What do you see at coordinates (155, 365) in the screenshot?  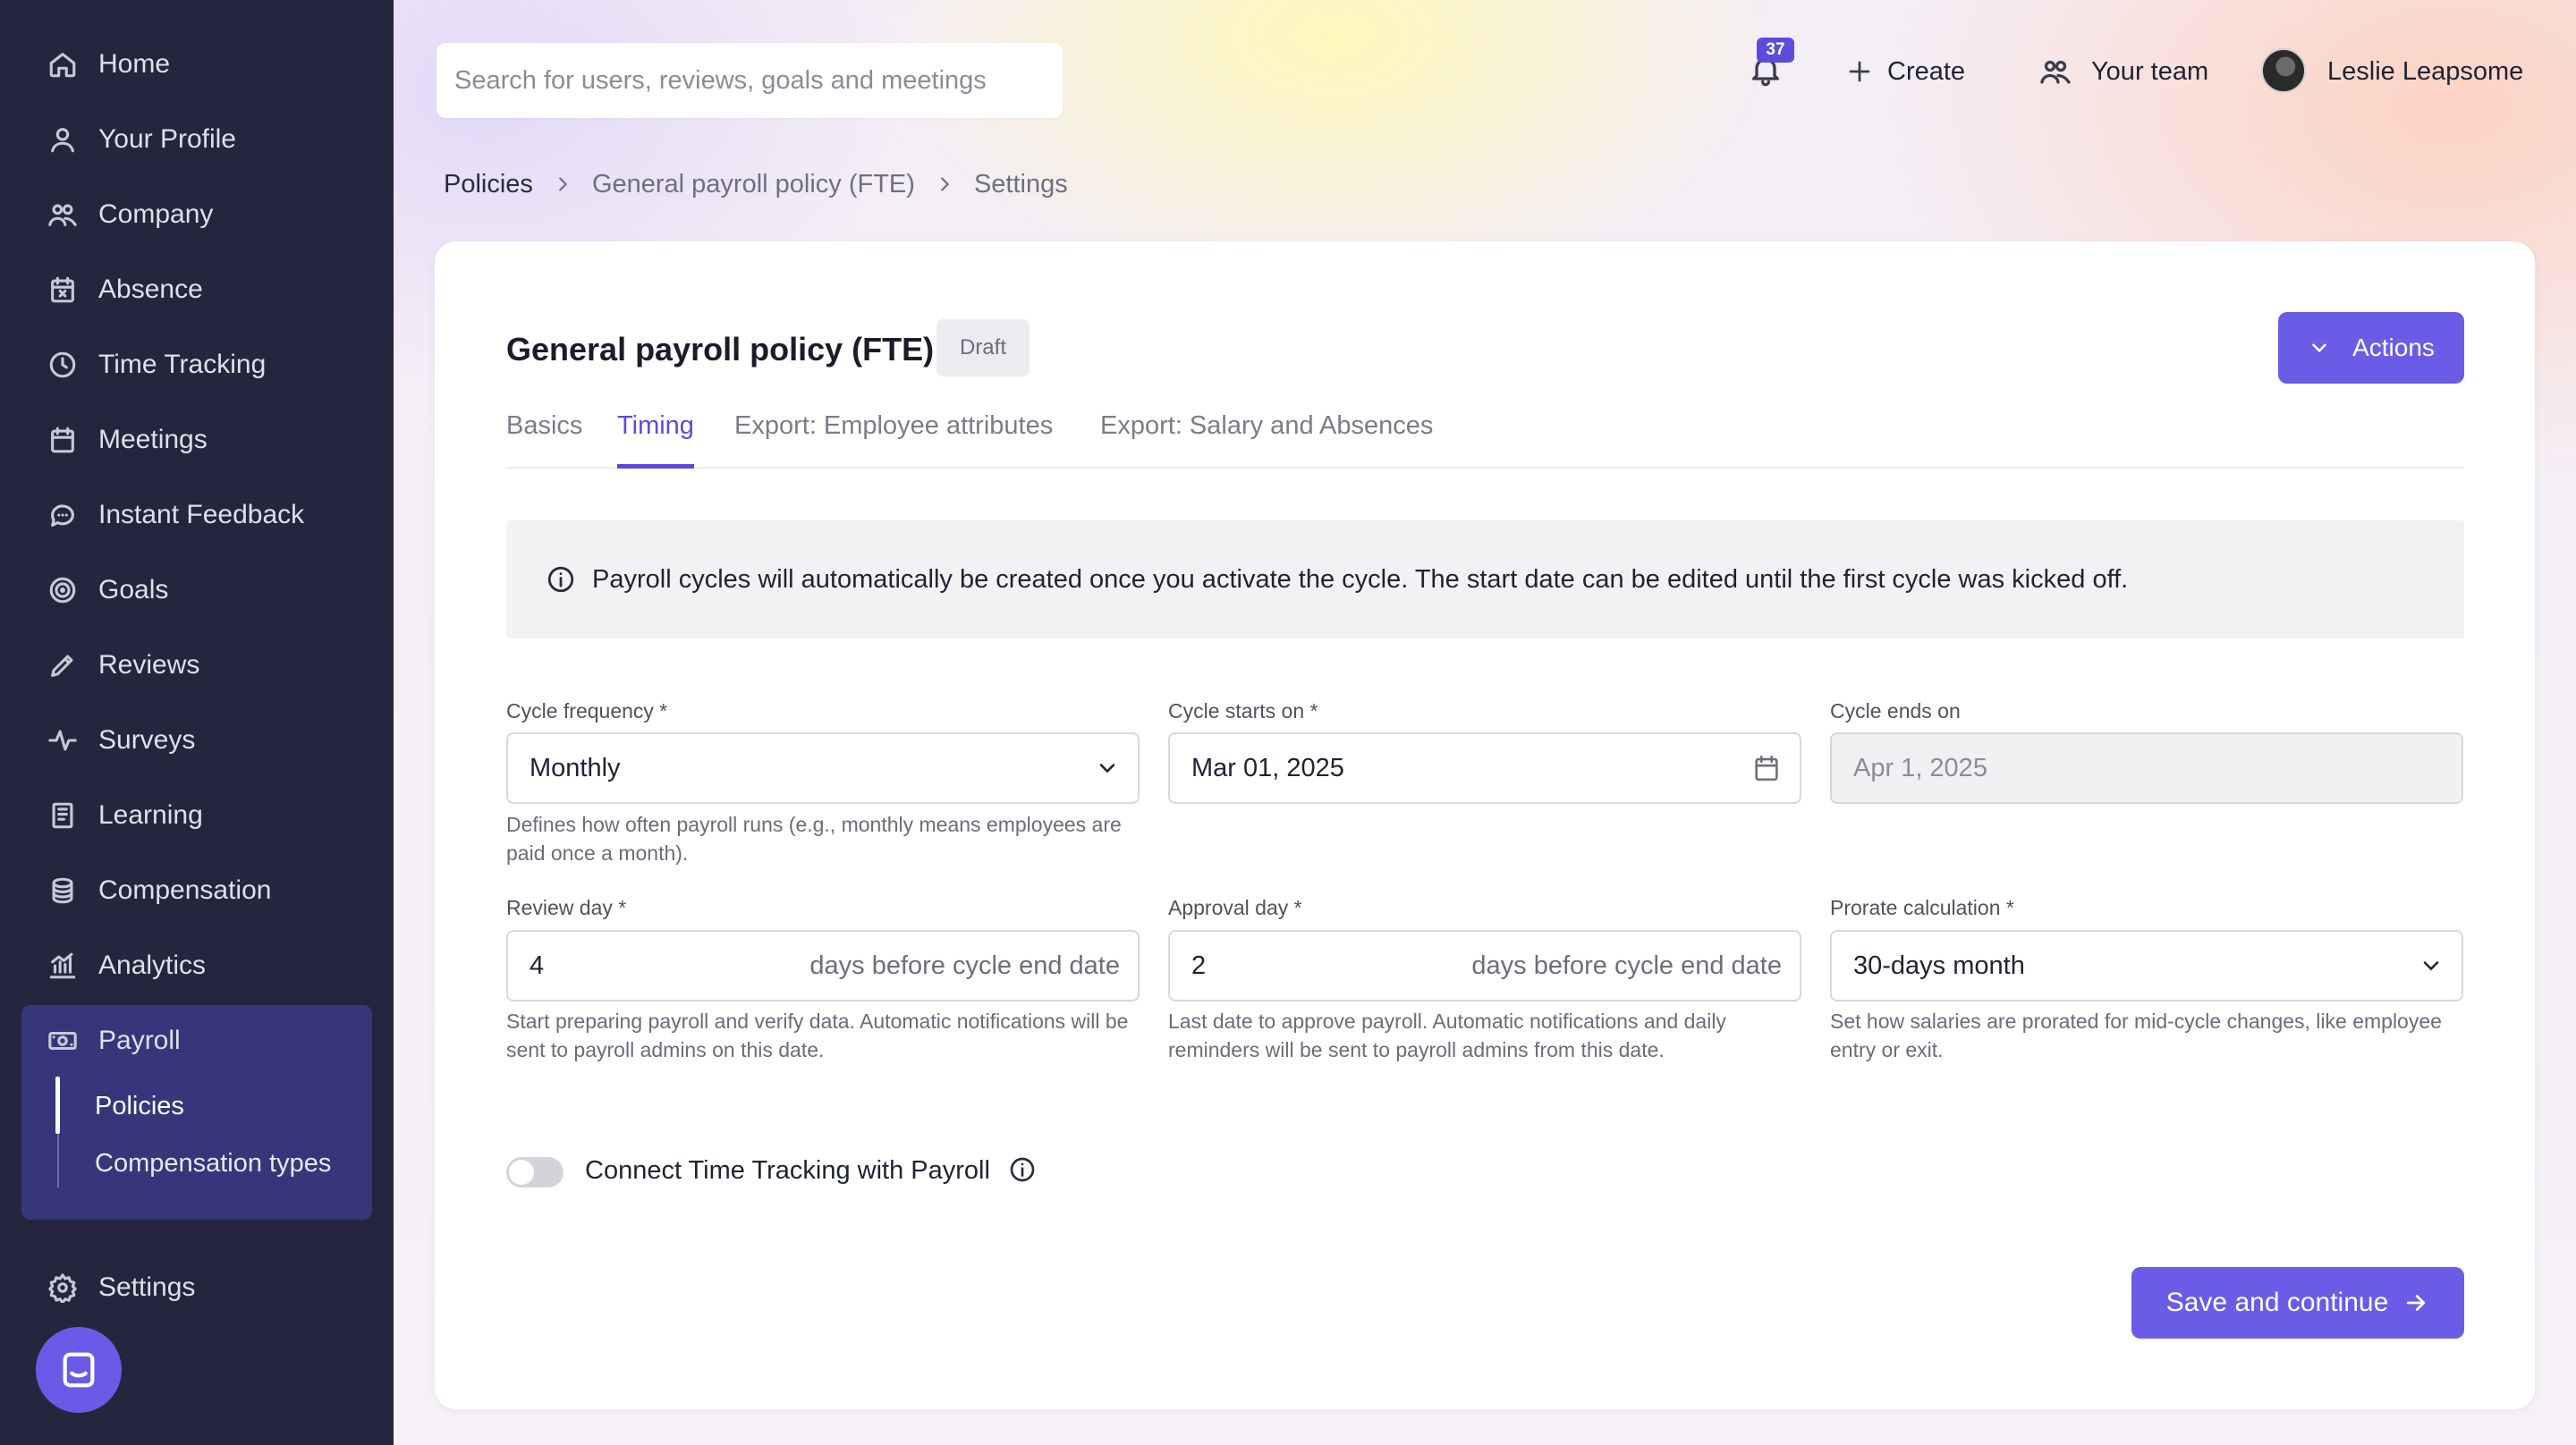 I see `sidebar-item-time-tracking: Time Tracking` at bounding box center [155, 365].